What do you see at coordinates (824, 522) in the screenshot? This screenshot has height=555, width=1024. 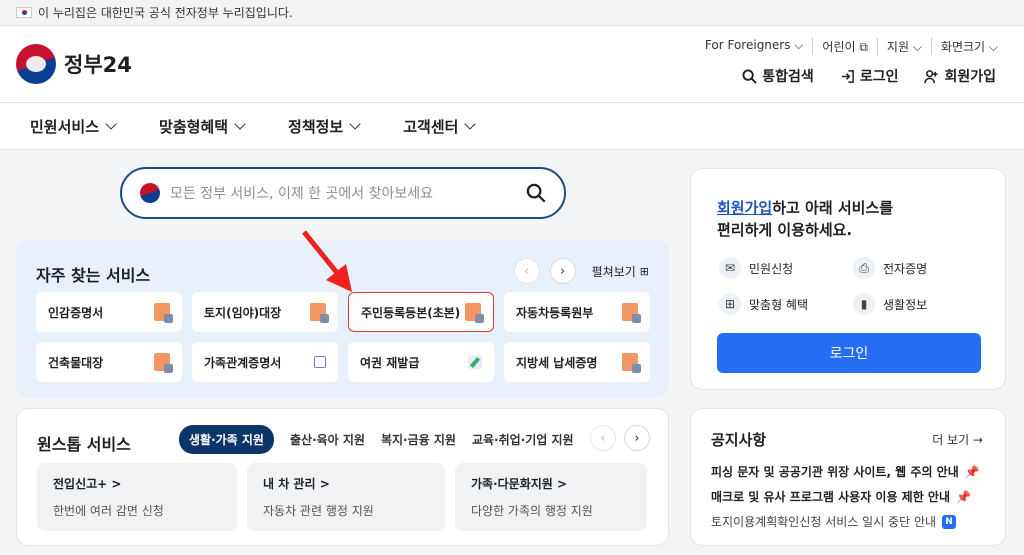 I see `notice-text: 토지이용계획확인신청 서비스 일시 중단 안내` at bounding box center [824, 522].